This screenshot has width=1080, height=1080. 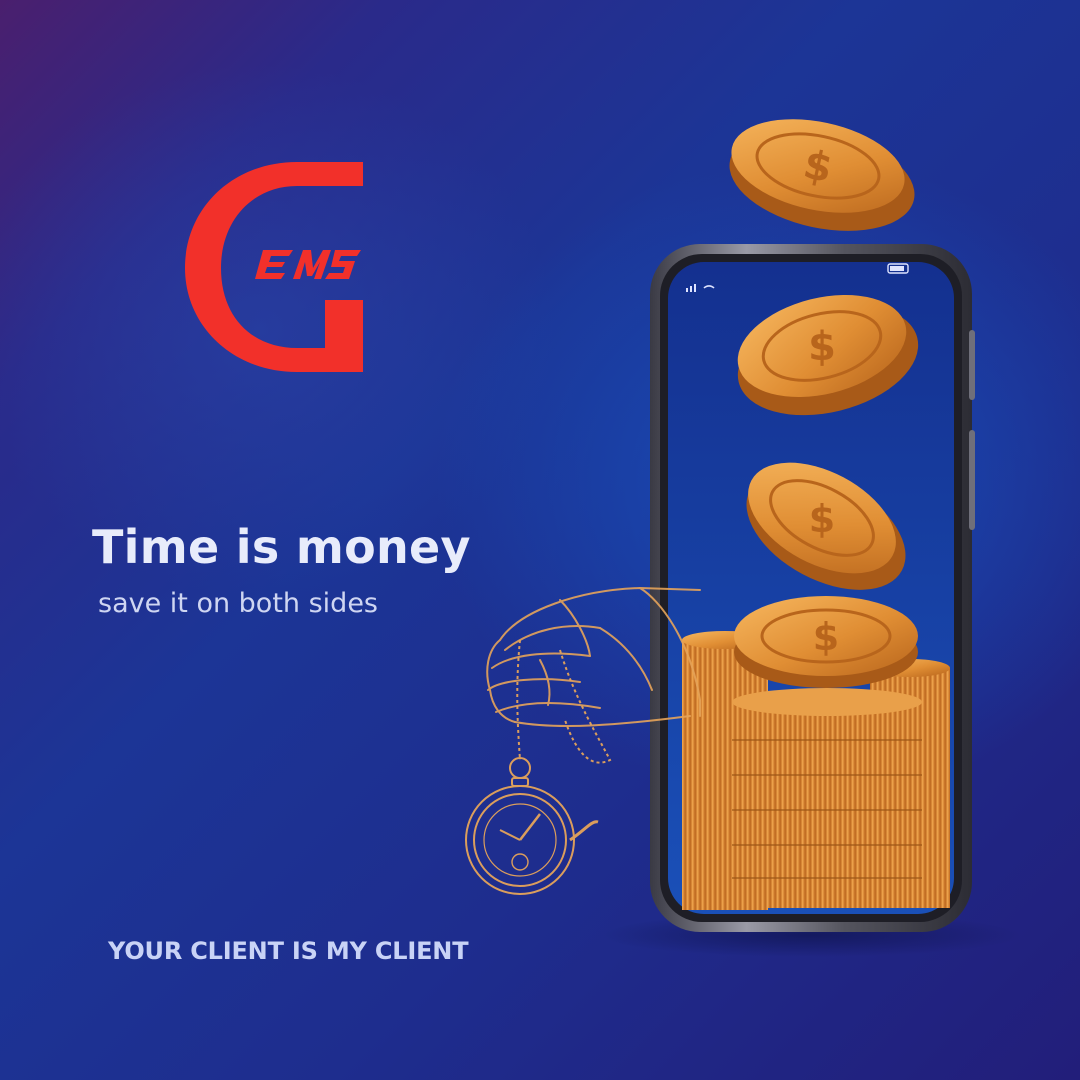 I want to click on falling-coin-top: $, so click(x=822, y=175).